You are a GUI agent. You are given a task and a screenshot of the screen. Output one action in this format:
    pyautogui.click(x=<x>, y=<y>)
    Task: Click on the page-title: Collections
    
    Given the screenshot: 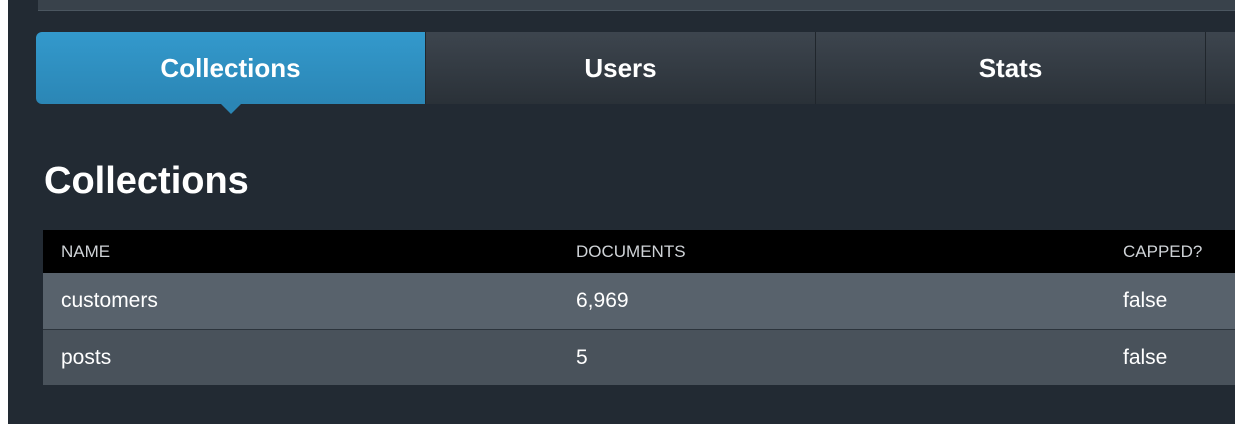 What is the action you would take?
    pyautogui.click(x=146, y=181)
    